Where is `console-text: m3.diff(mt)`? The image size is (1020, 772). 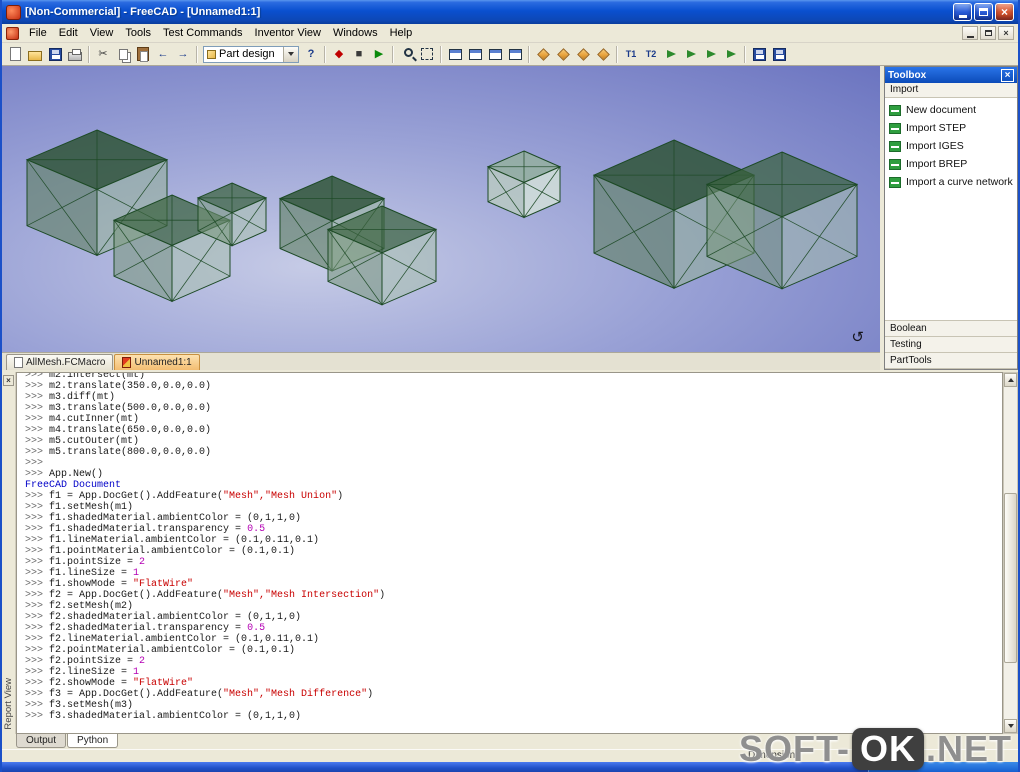 console-text: m3.diff(mt) is located at coordinates (82, 397).